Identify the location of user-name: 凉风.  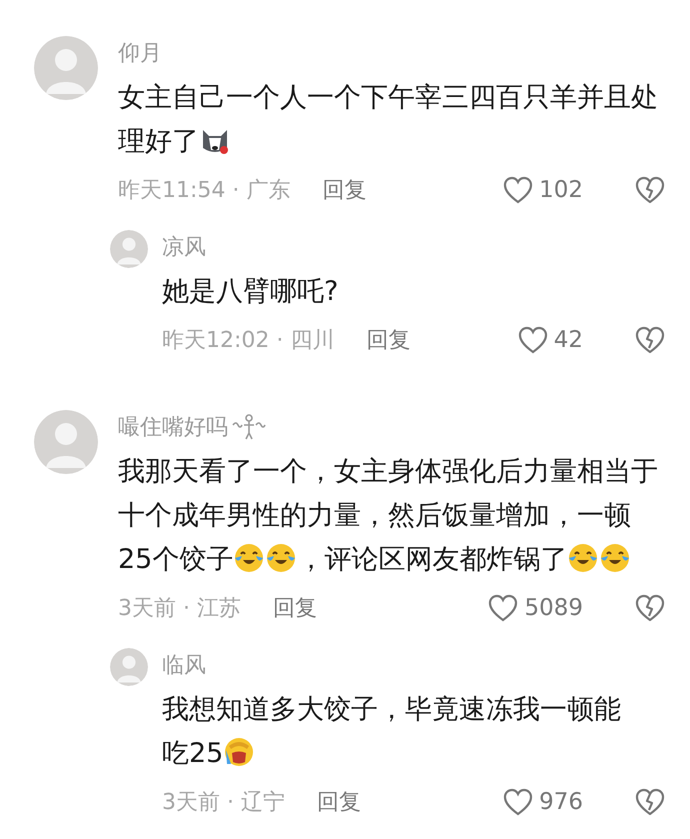
(184, 247).